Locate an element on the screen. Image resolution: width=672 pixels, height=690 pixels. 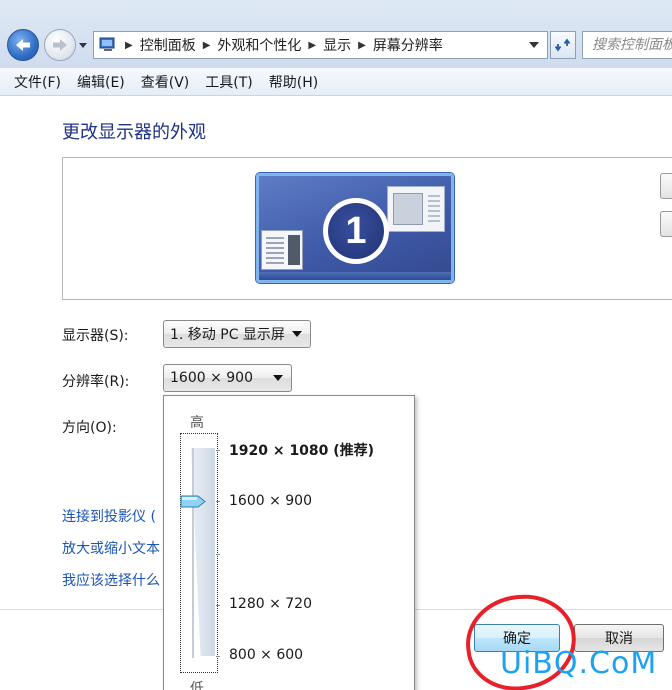
refresh-button is located at coordinates (563, 45).